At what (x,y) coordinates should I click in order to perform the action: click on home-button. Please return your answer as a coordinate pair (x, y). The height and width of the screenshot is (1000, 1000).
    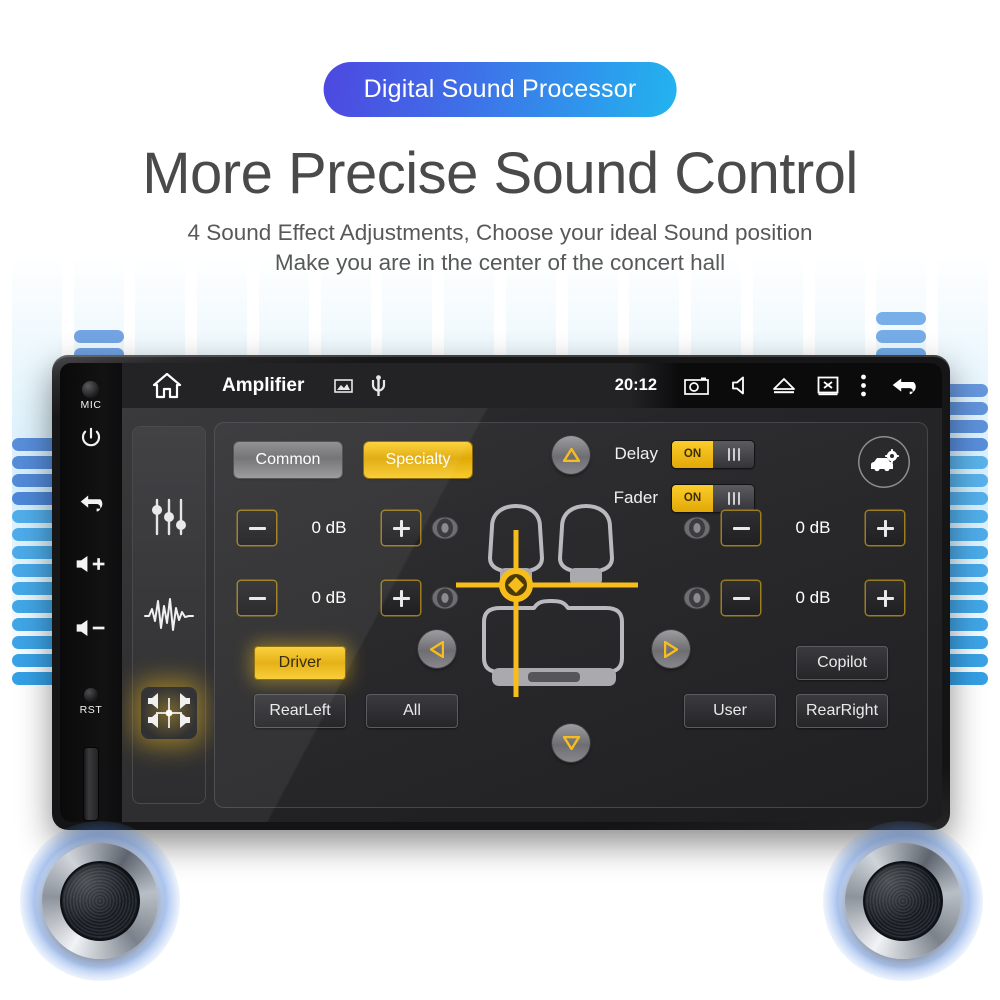
    Looking at the image, I should click on (167, 385).